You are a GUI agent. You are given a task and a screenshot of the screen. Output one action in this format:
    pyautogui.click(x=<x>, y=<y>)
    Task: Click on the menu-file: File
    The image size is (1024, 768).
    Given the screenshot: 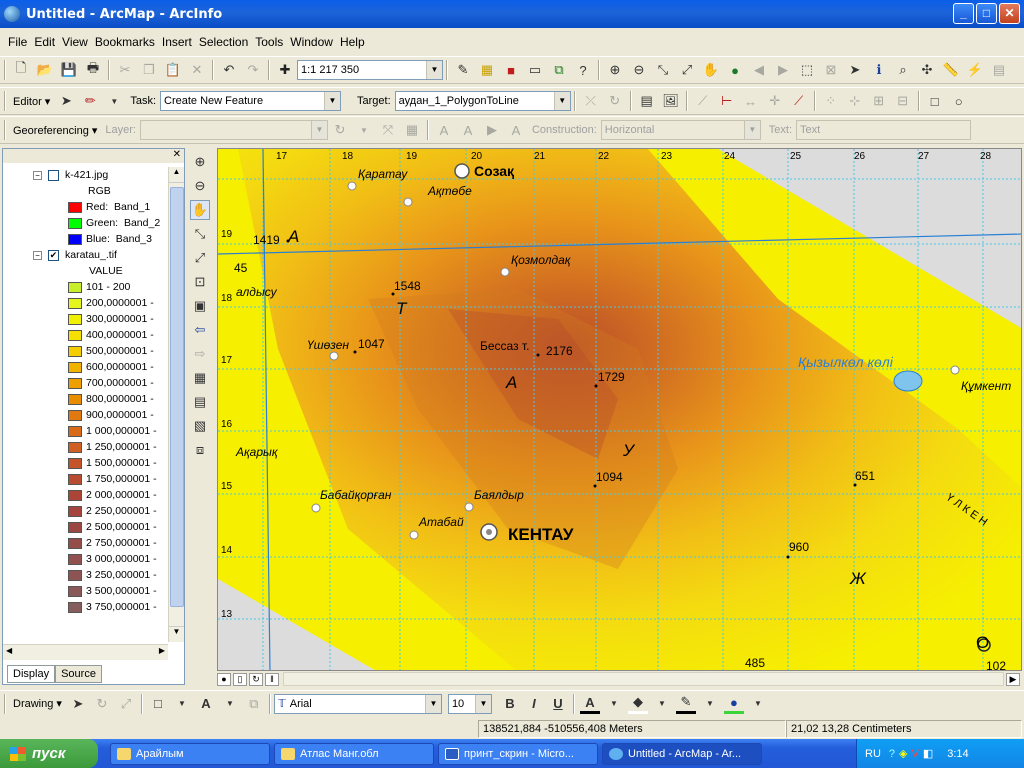 What is the action you would take?
    pyautogui.click(x=17, y=42)
    